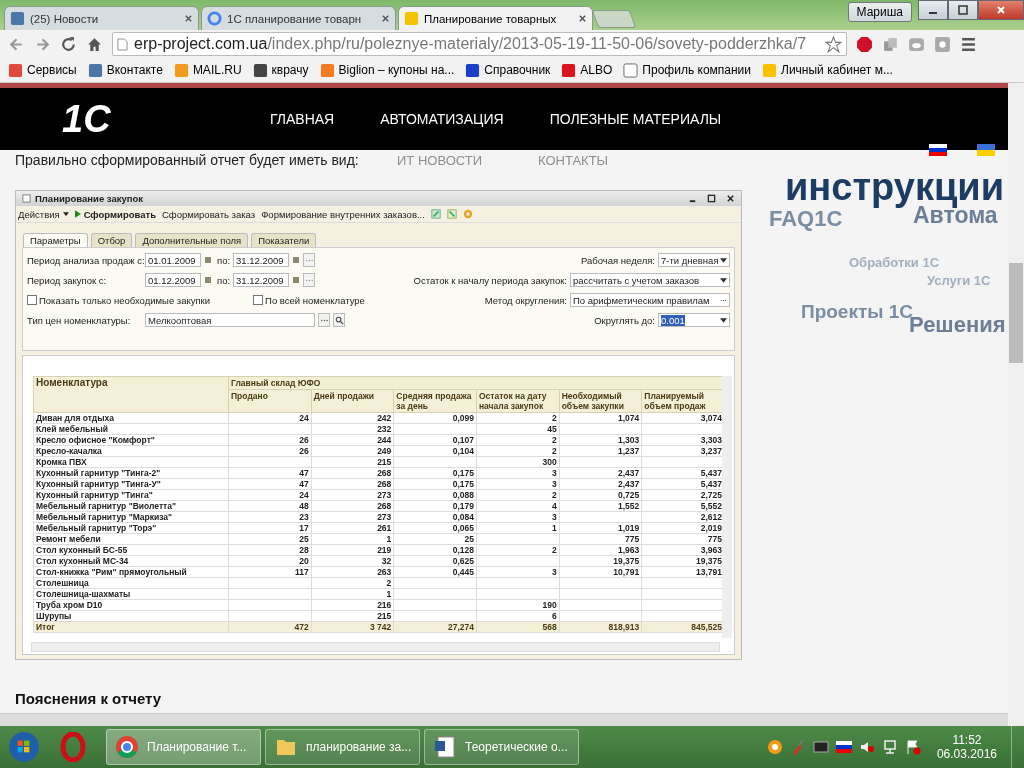  Describe the element at coordinates (65, 18) in the screenshot. I see `tab-title: (25) Новости` at that location.